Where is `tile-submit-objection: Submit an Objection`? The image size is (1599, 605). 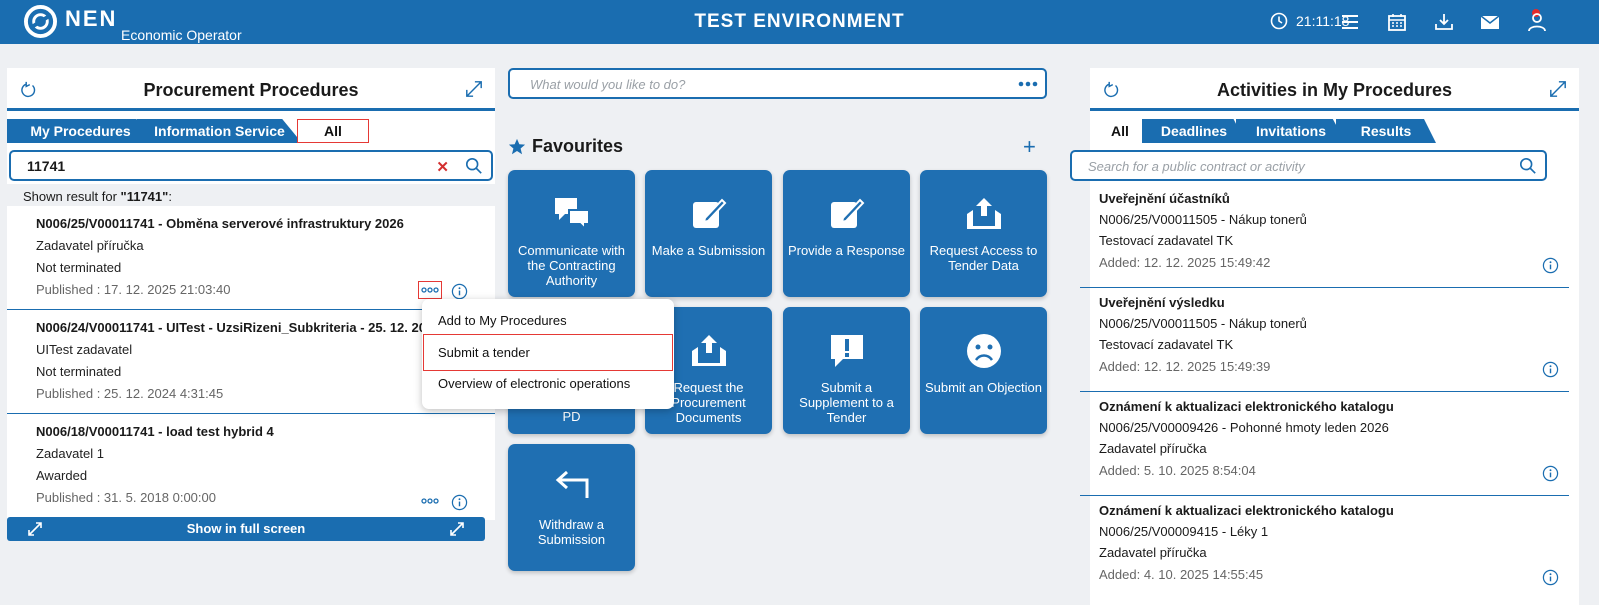
tile-submit-objection: Submit an Objection is located at coordinates (983, 370).